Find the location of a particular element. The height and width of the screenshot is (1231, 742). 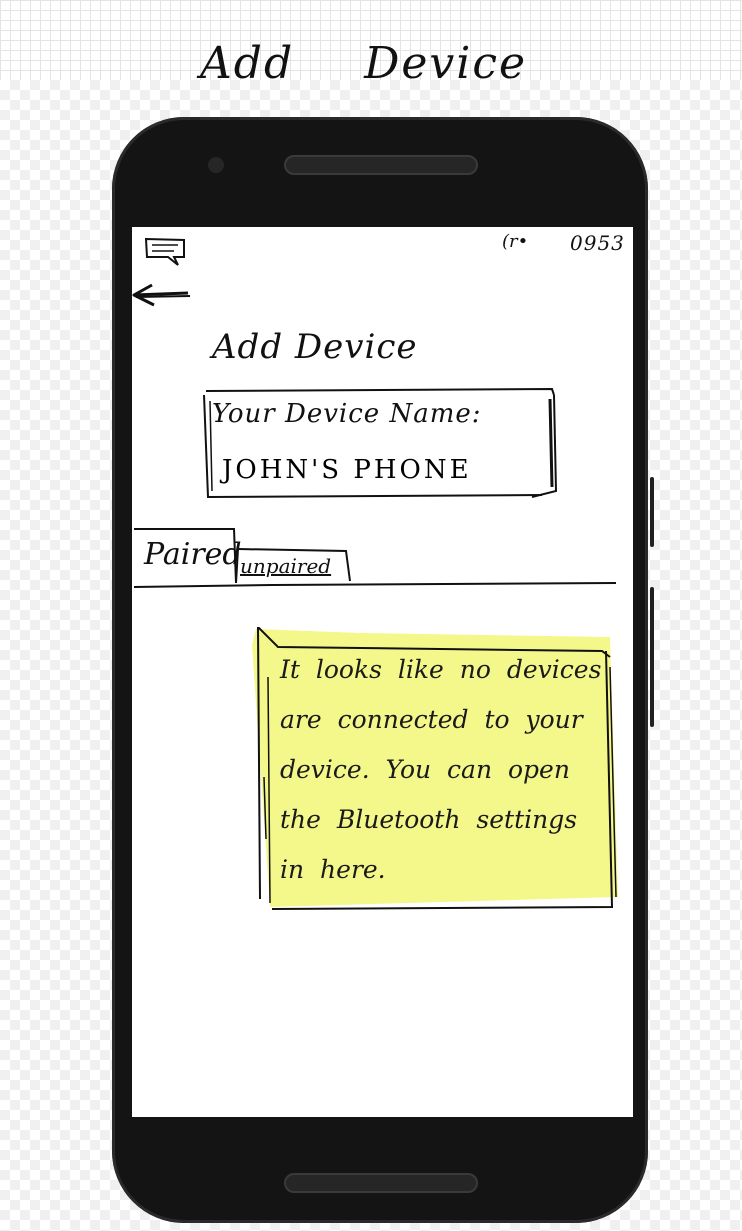

arrow-left-icon is located at coordinates (172, 297).